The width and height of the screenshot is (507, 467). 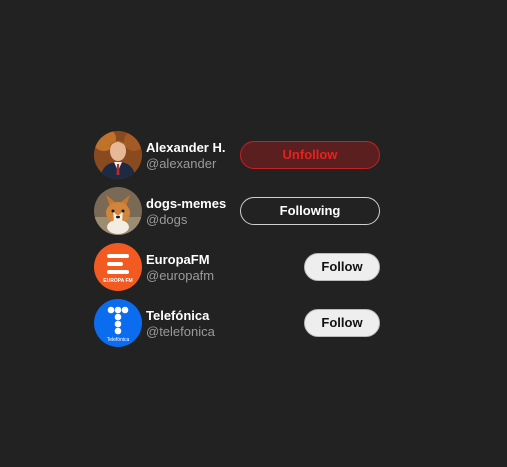 What do you see at coordinates (180, 275) in the screenshot?
I see `account-handle: @europafm` at bounding box center [180, 275].